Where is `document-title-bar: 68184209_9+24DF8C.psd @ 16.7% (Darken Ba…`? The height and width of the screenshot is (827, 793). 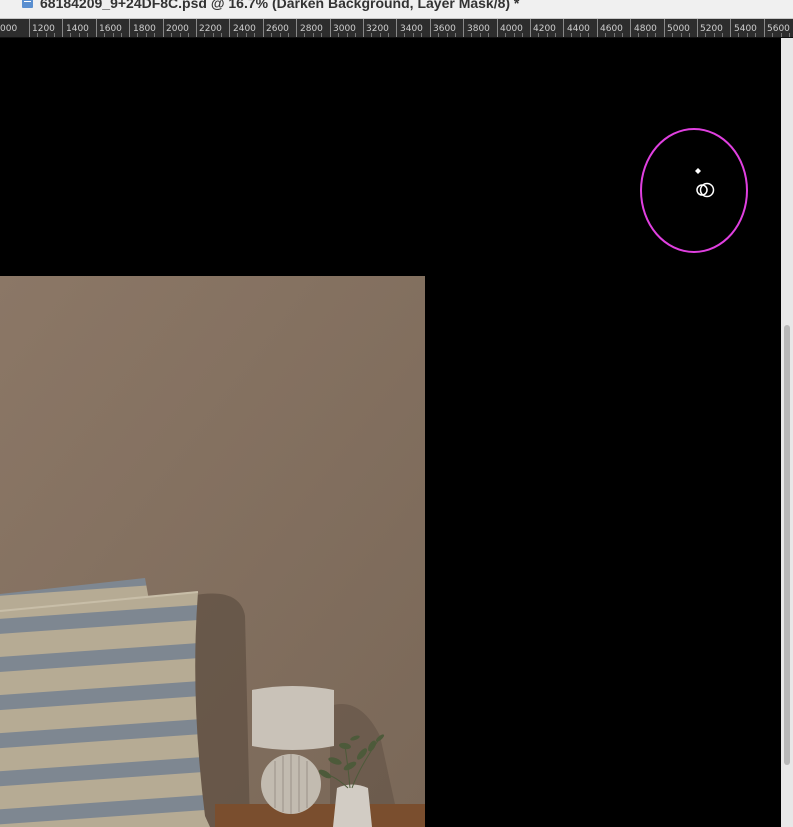 document-title-bar: 68184209_9+24DF8C.psd @ 16.7% (Darken Ba… is located at coordinates (396, 9).